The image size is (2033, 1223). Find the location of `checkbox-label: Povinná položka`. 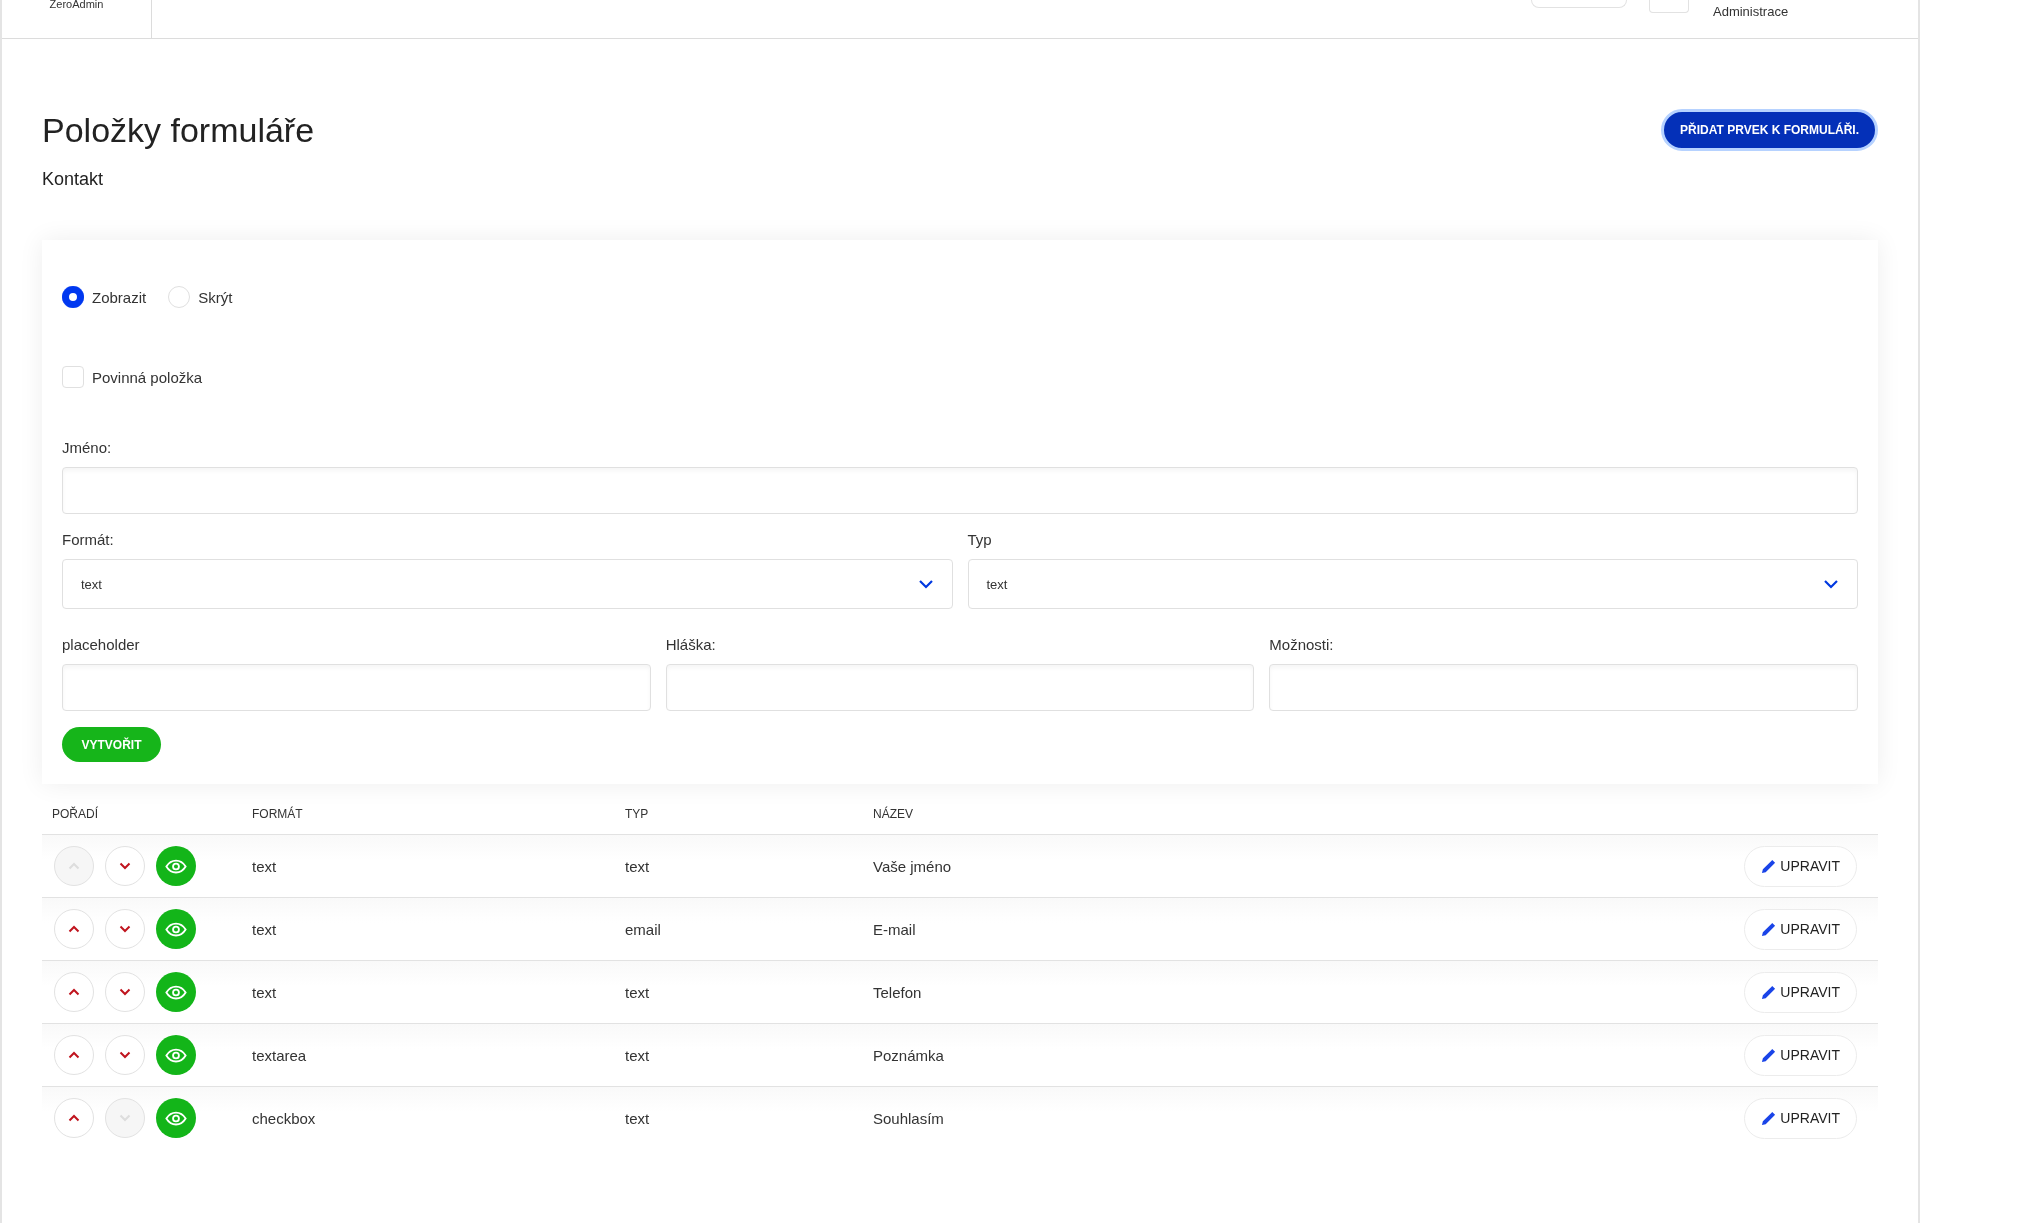

checkbox-label: Povinná položka is located at coordinates (147, 377).